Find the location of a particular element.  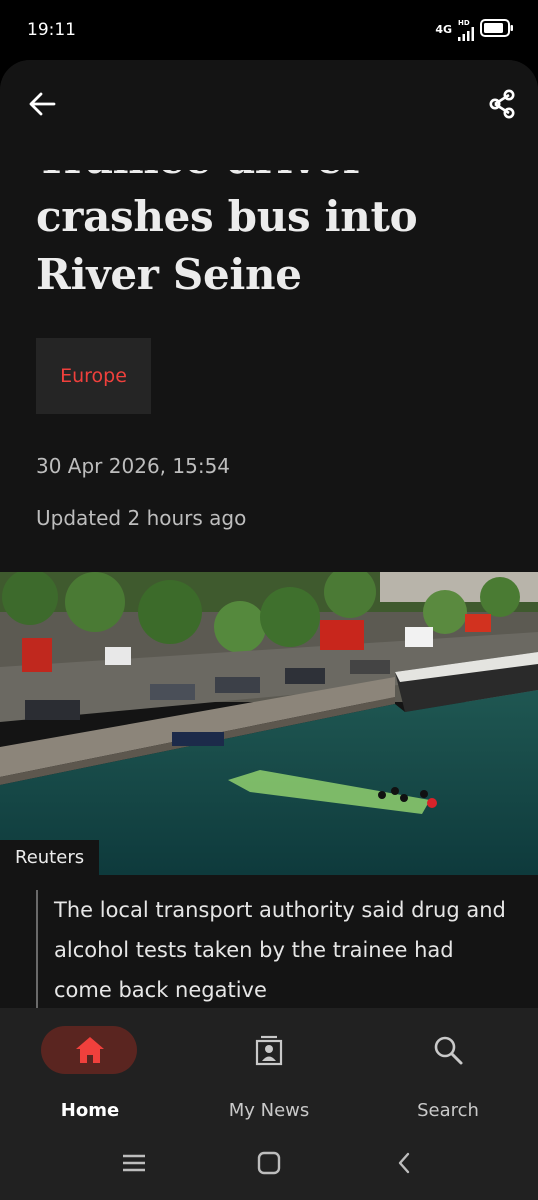

share-button is located at coordinates (502, 106).